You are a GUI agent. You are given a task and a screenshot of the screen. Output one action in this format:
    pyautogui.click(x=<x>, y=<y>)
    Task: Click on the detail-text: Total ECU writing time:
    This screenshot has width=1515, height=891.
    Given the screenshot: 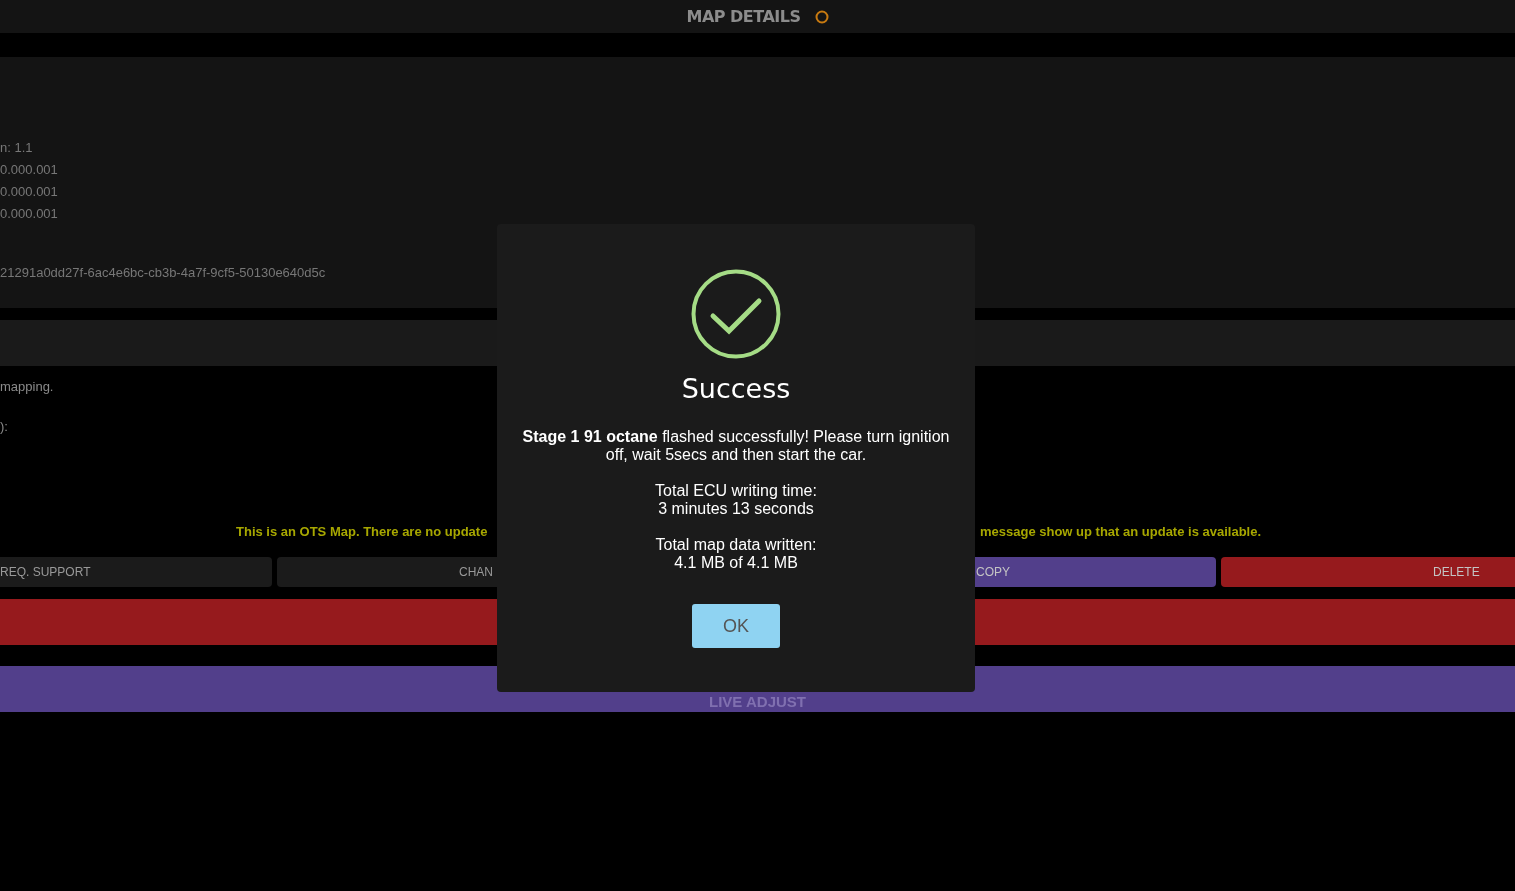 What is the action you would take?
    pyautogui.click(x=736, y=491)
    